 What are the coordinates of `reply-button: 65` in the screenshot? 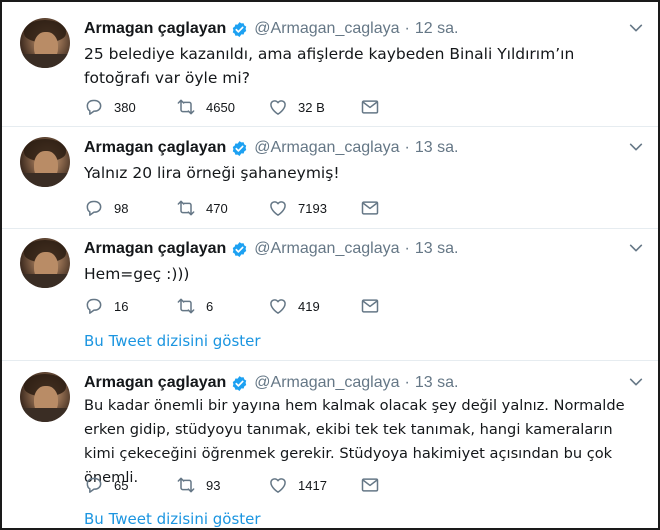 It's located at (130, 485).